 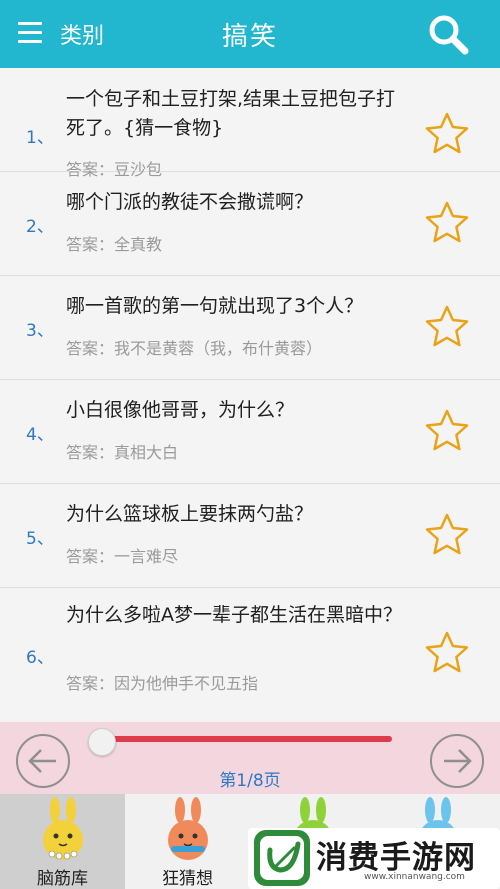 I want to click on tab-brain-library: 脑筋库, so click(x=62, y=841).